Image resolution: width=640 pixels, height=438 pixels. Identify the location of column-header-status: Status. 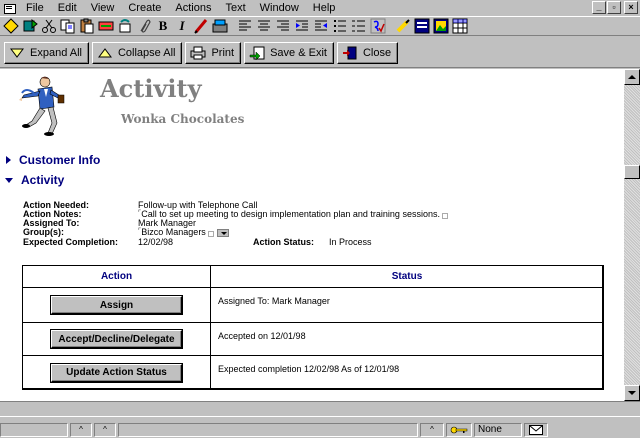
(407, 277).